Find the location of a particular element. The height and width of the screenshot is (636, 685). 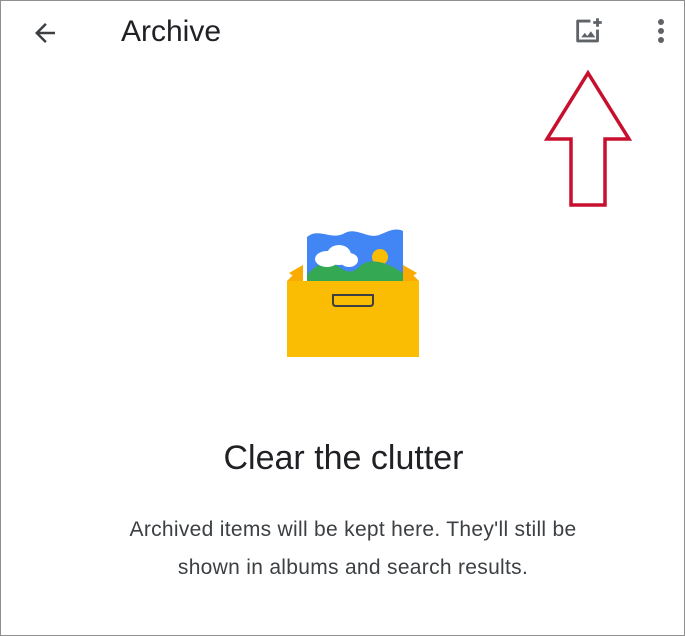

arrow-back-icon is located at coordinates (45, 33).